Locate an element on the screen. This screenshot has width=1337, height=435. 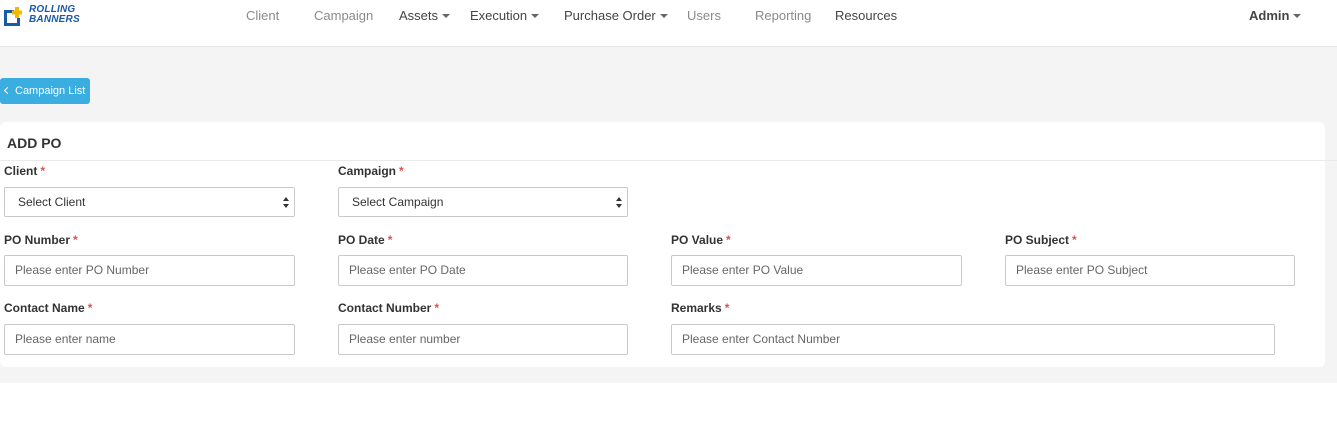
client-label: Client * is located at coordinates (24, 171).